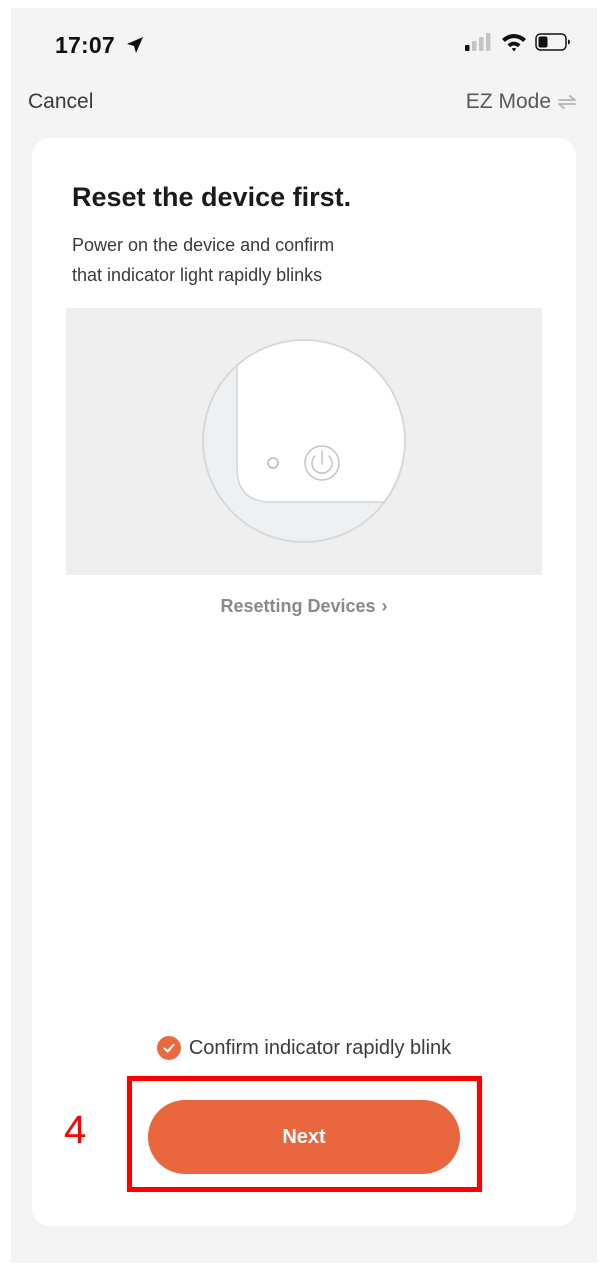 This screenshot has width=605, height=1271. Describe the element at coordinates (298, 606) in the screenshot. I see `resetting-devices-label: Resetting Devices` at that location.